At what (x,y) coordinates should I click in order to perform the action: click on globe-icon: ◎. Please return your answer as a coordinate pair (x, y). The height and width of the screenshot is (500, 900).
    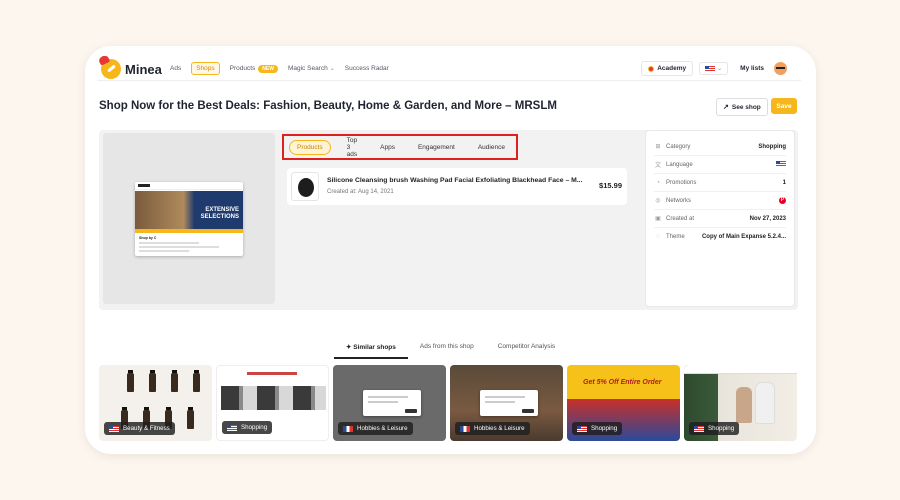
    Looking at the image, I should click on (658, 201).